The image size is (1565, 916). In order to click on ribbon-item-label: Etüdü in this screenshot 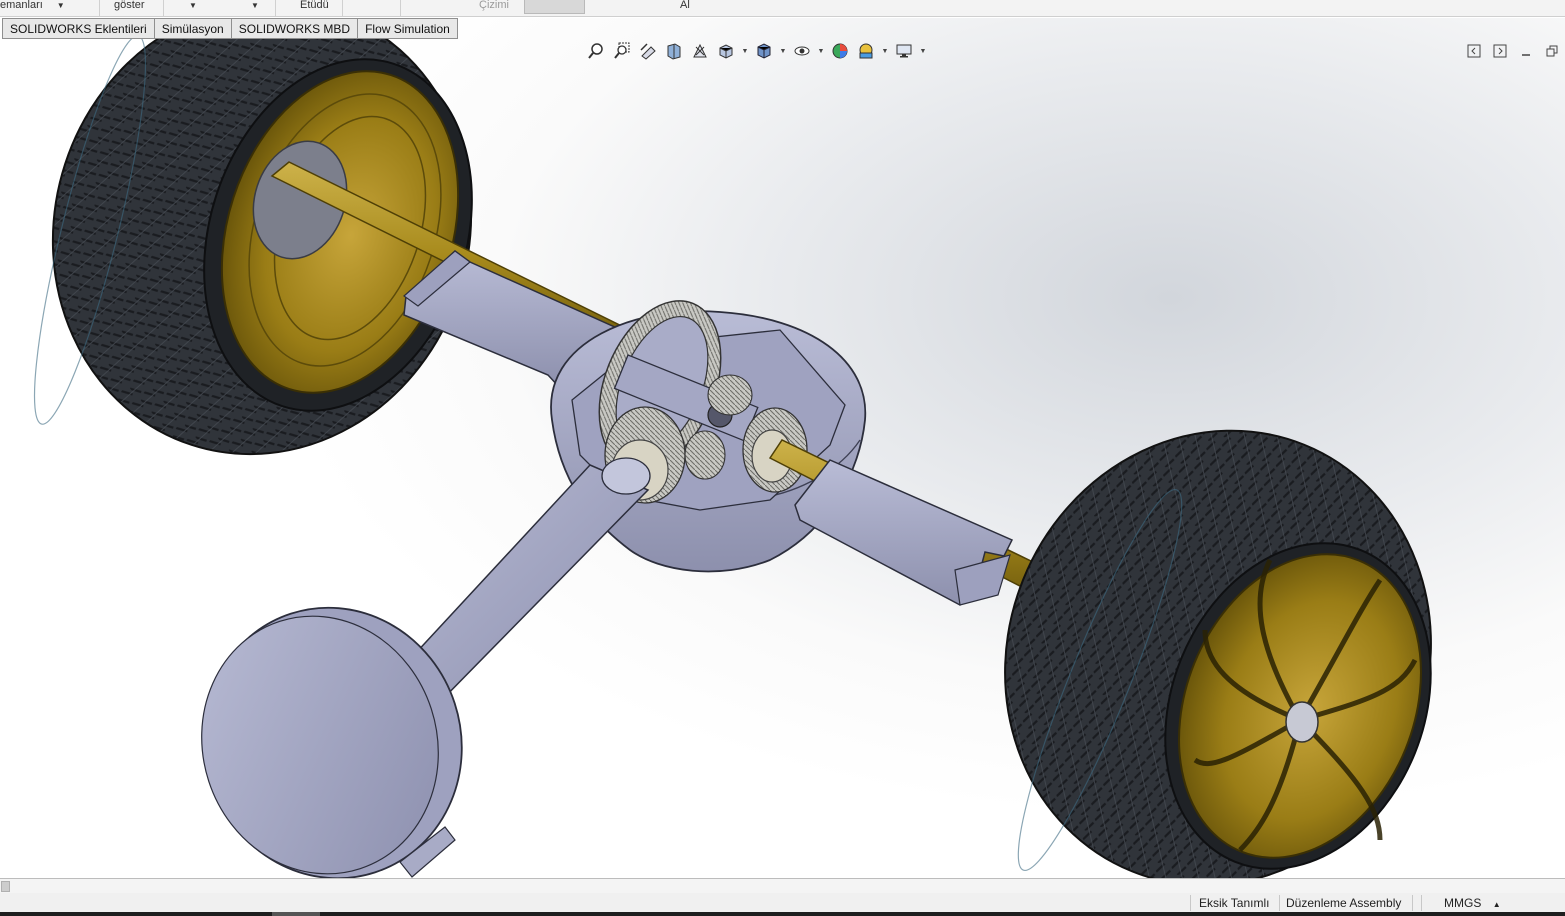, I will do `click(314, 5)`.